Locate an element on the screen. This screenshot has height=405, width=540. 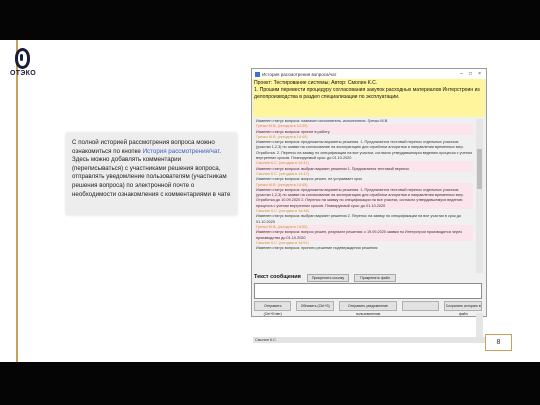
logo-icon is located at coordinates (22, 58).